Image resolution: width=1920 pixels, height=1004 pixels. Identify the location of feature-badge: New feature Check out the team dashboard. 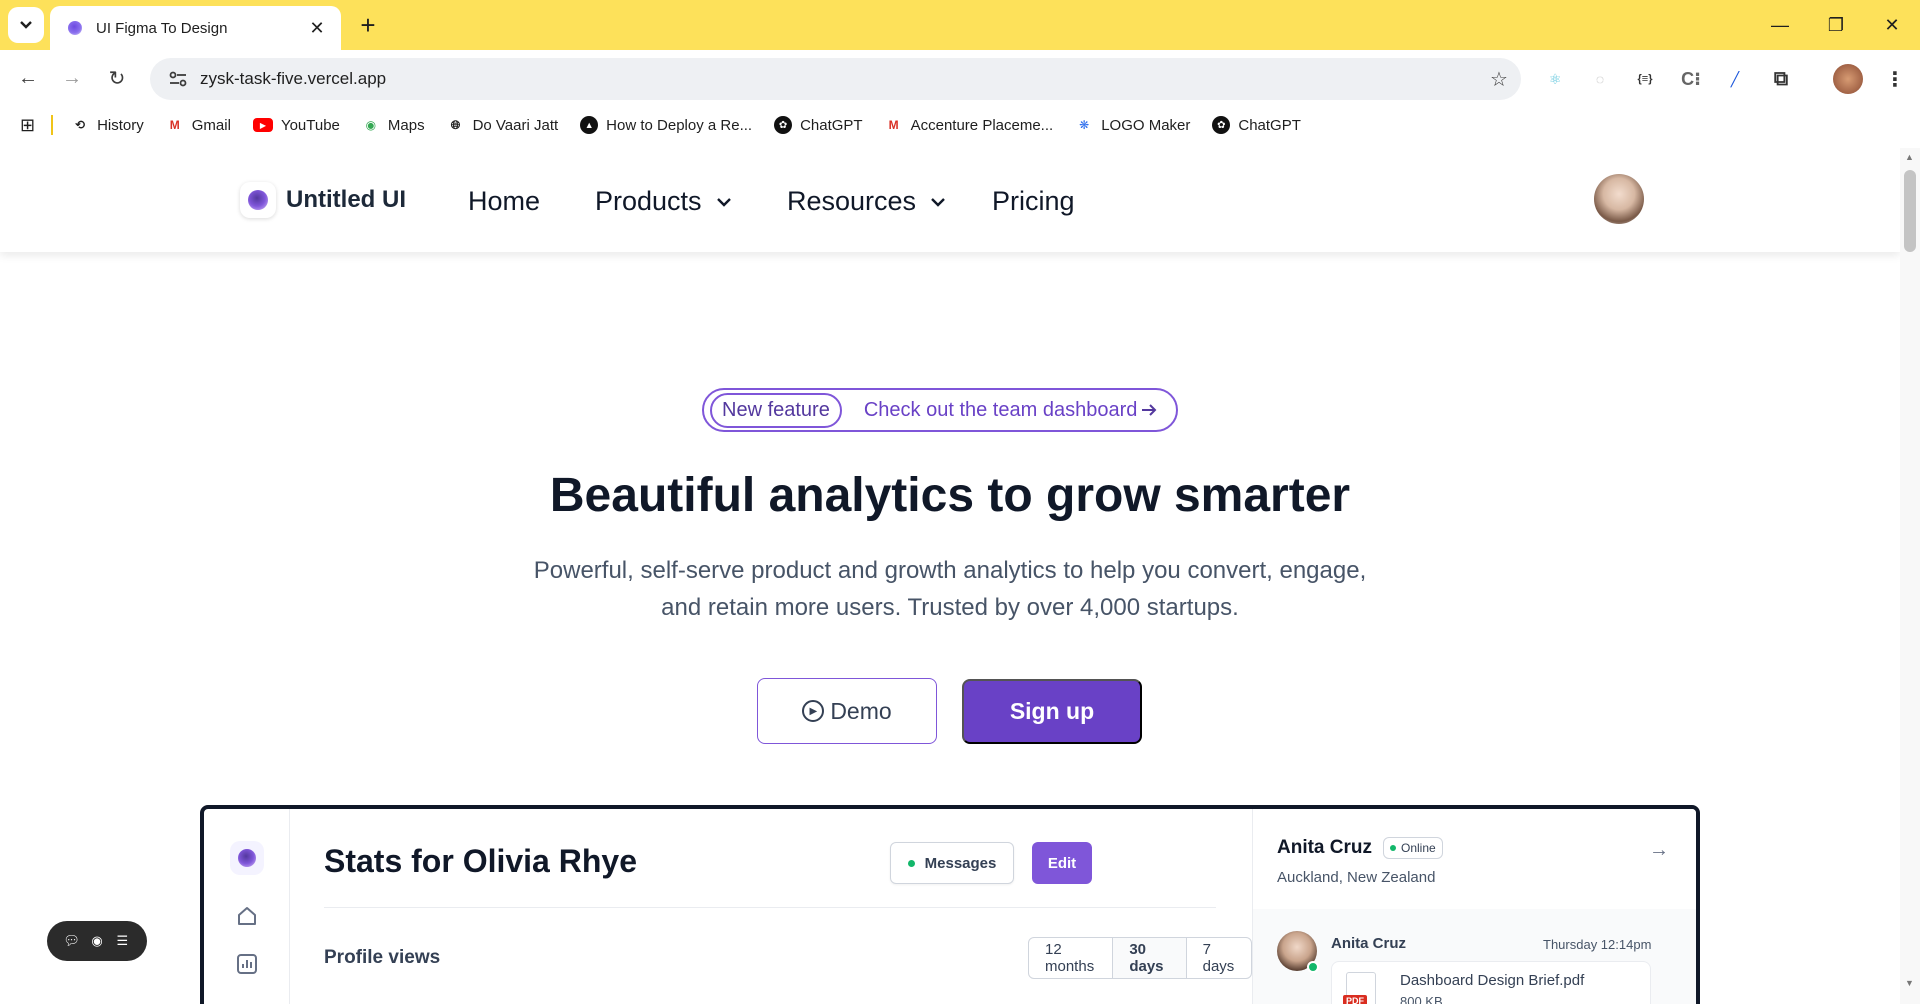
(940, 410).